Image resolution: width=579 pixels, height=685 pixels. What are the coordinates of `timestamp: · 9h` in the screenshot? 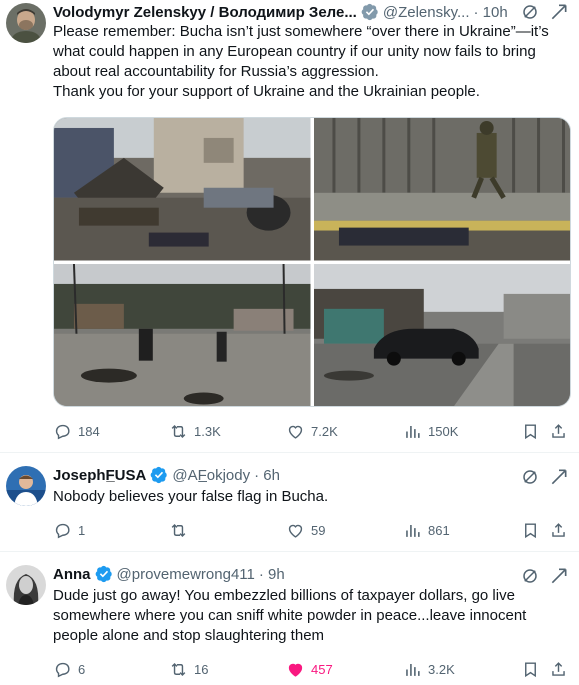 It's located at (272, 574).